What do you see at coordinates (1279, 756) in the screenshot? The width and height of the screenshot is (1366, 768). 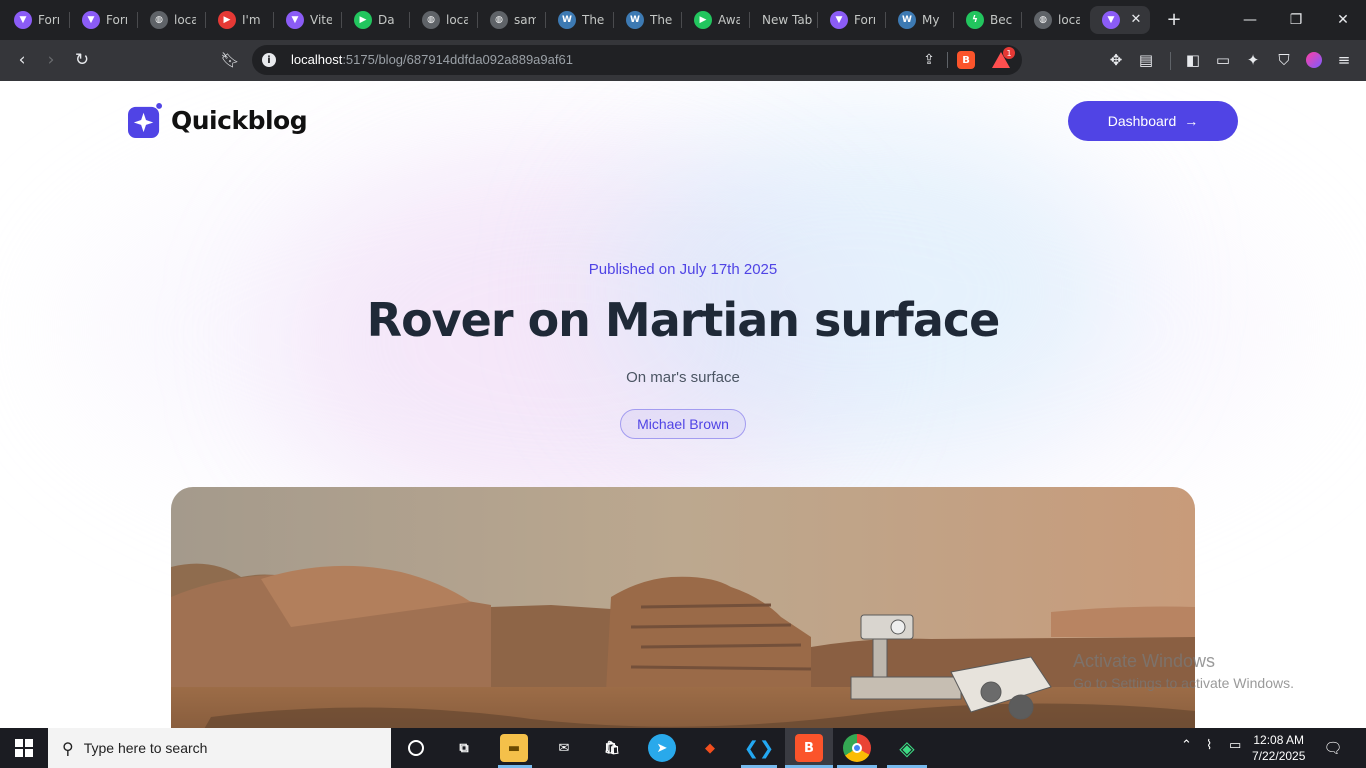 I see `clock-date: 7/22/2025` at bounding box center [1279, 756].